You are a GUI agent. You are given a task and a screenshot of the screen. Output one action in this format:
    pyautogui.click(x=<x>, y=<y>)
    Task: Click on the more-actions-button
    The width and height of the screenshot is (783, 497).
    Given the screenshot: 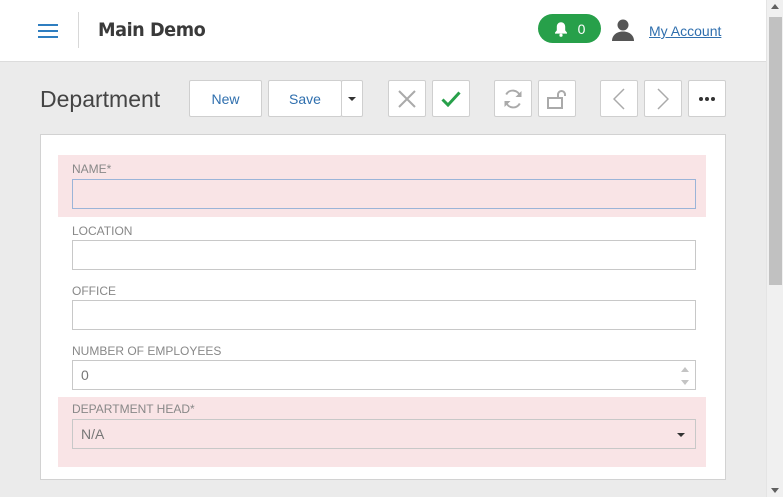 What is the action you would take?
    pyautogui.click(x=707, y=98)
    